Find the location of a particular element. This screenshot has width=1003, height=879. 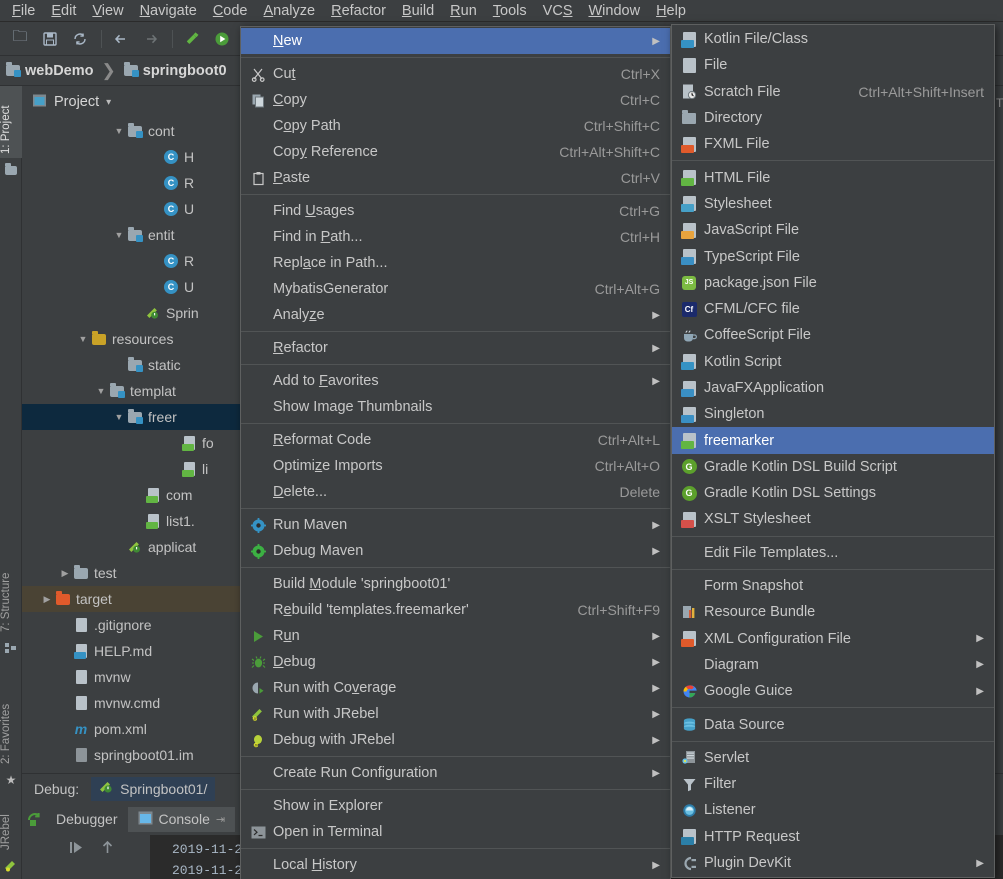

menu-item-plugin-devkit: Plugin DevKit ▶ is located at coordinates (833, 863).